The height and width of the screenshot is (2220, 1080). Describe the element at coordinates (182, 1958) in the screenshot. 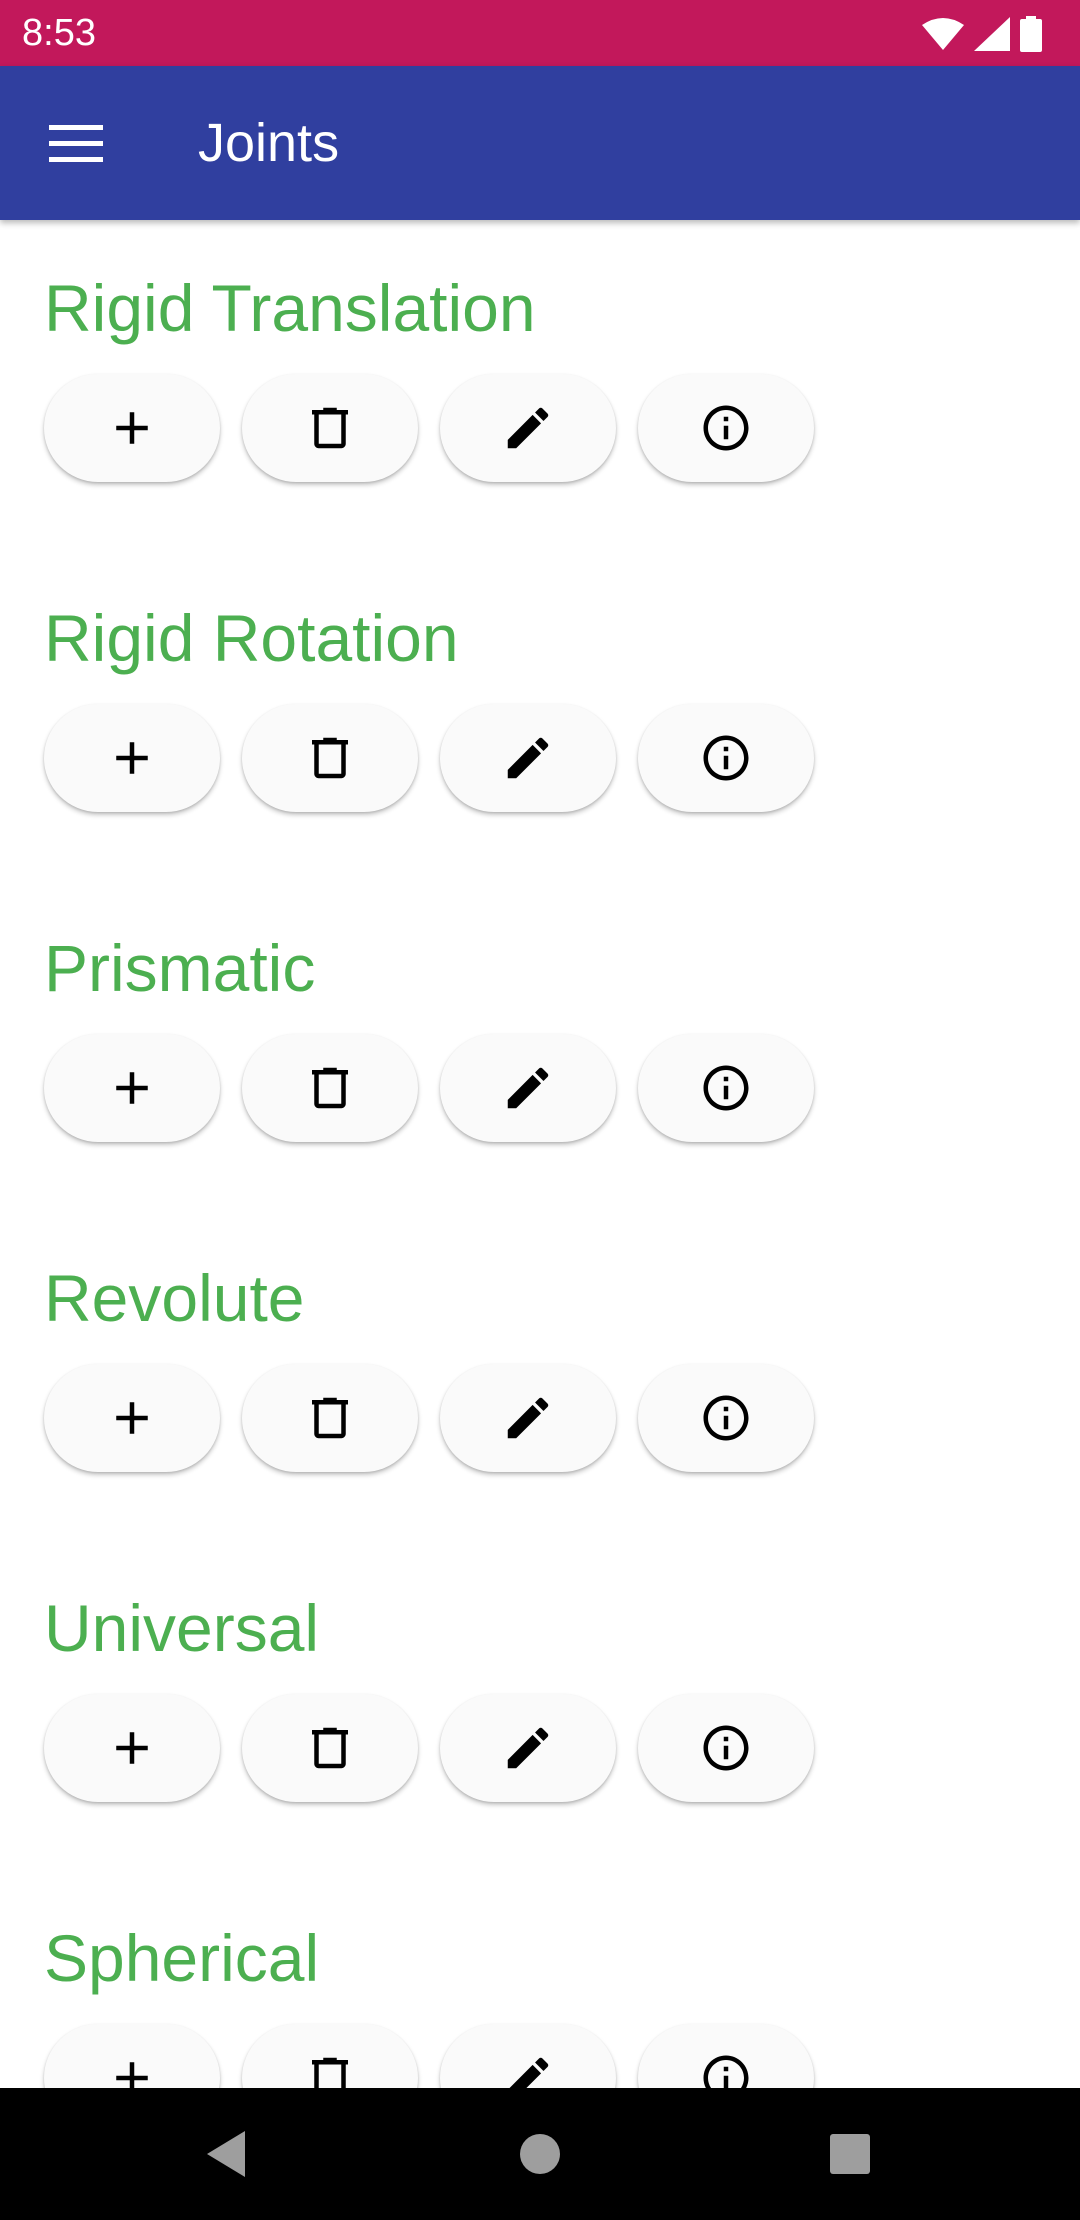

I see `section-title: Spherical` at that location.